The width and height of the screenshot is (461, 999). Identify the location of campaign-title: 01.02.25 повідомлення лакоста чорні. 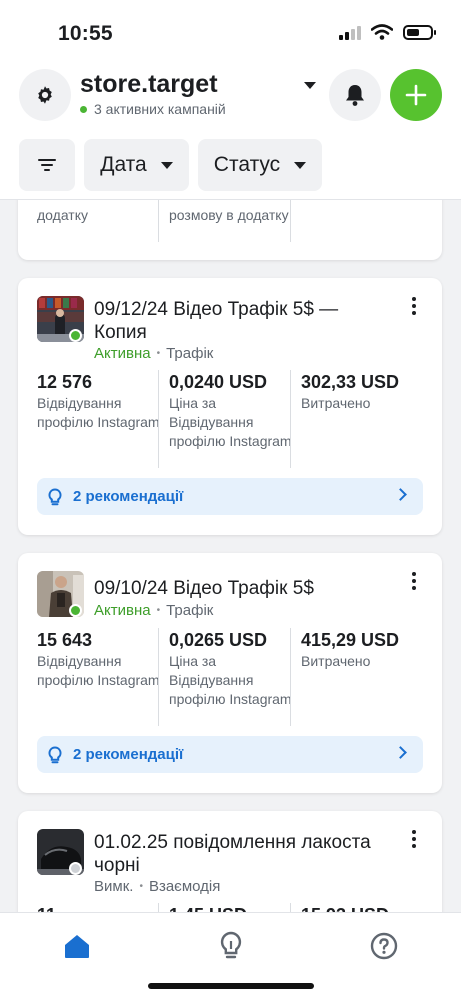
(239, 854).